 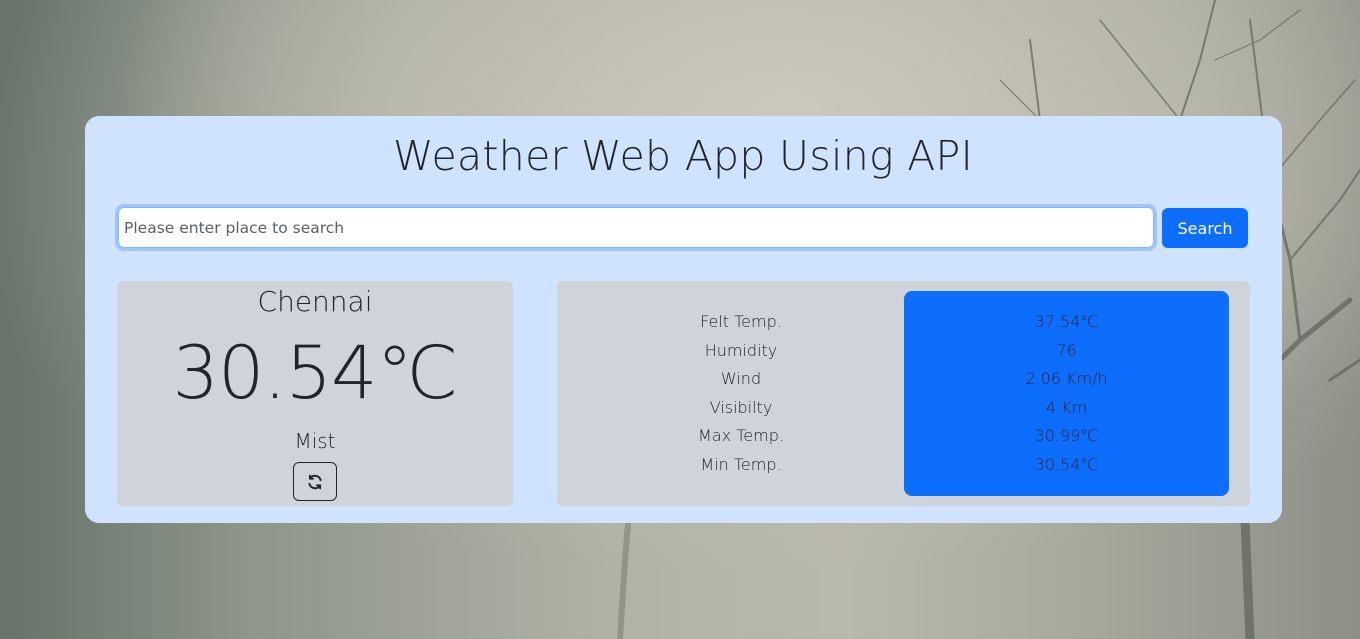 I want to click on min-temp-value: 30.54℃, so click(x=1066, y=464).